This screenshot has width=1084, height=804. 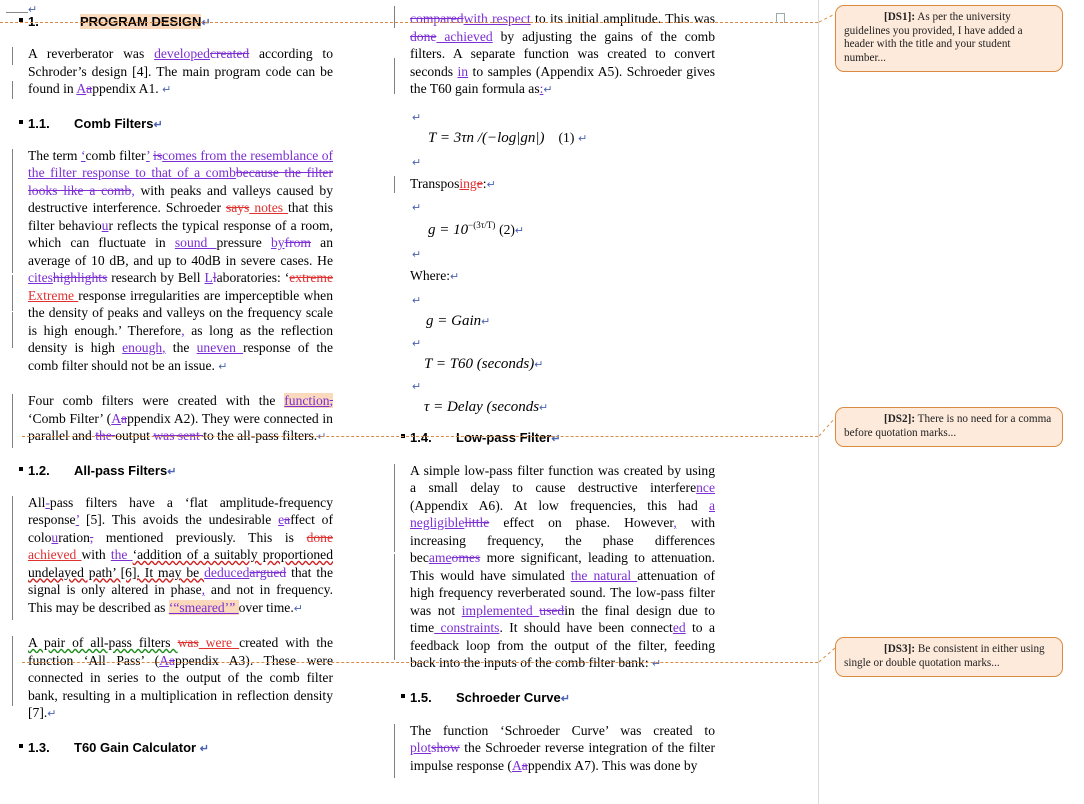 What do you see at coordinates (39, 123) in the screenshot?
I see `heading-number: 1.1.` at bounding box center [39, 123].